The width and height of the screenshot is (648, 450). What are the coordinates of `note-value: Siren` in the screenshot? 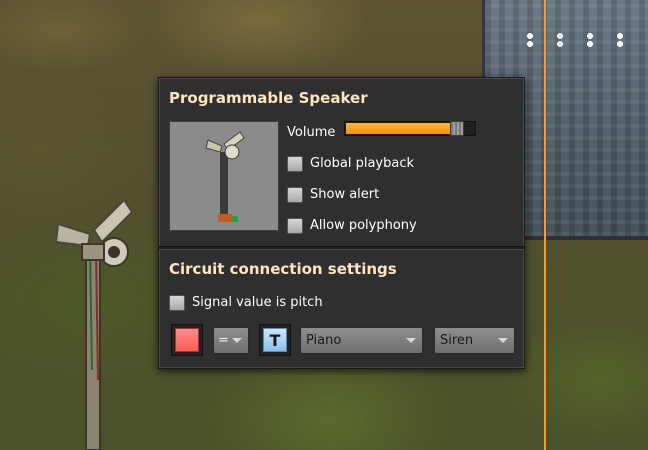 It's located at (457, 340).